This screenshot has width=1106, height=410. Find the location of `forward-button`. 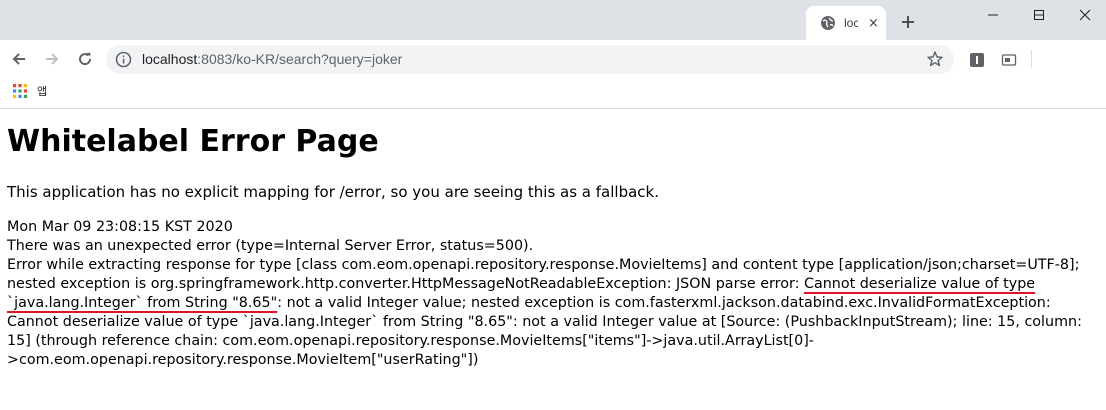

forward-button is located at coordinates (52, 59).